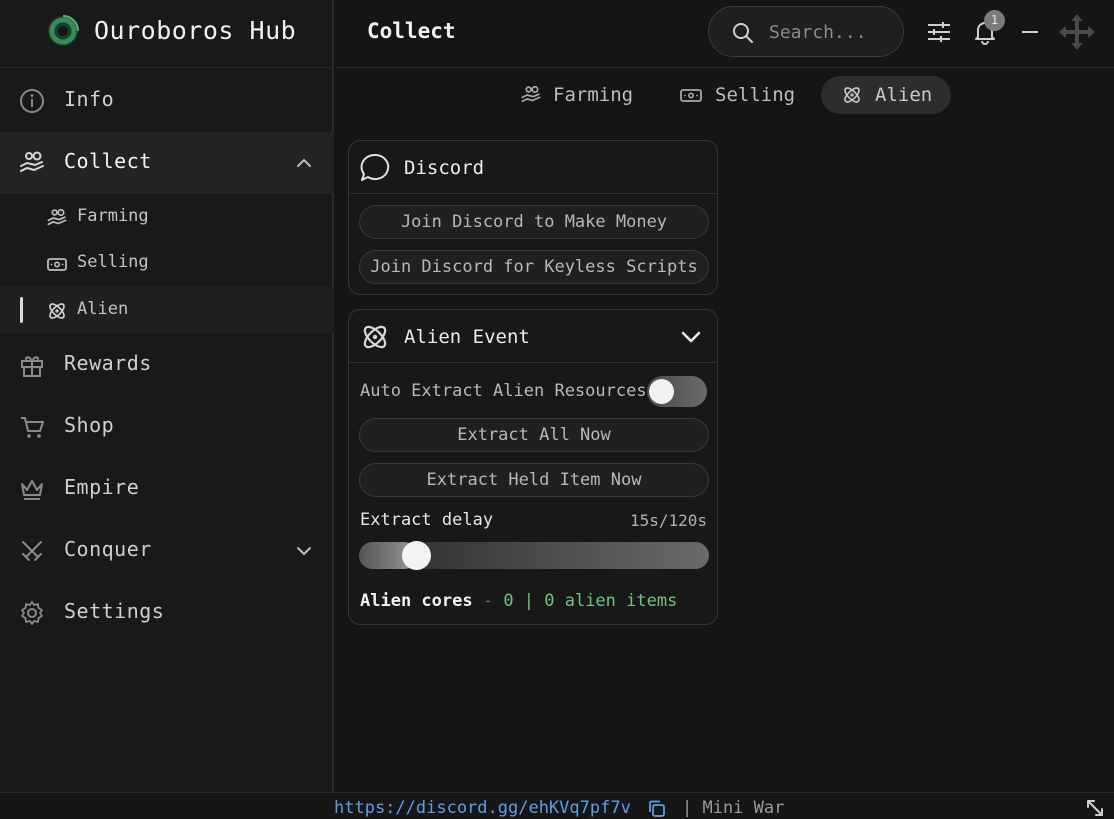 The width and height of the screenshot is (1114, 819). What do you see at coordinates (534, 435) in the screenshot?
I see `extract-all-button: Extract All Now` at bounding box center [534, 435].